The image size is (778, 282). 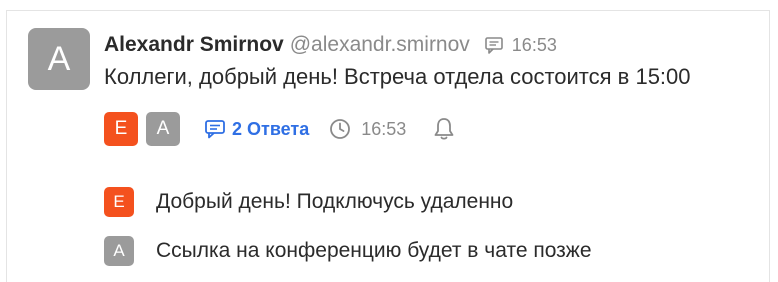 What do you see at coordinates (270, 129) in the screenshot?
I see `replies-count: 2 Ответа` at bounding box center [270, 129].